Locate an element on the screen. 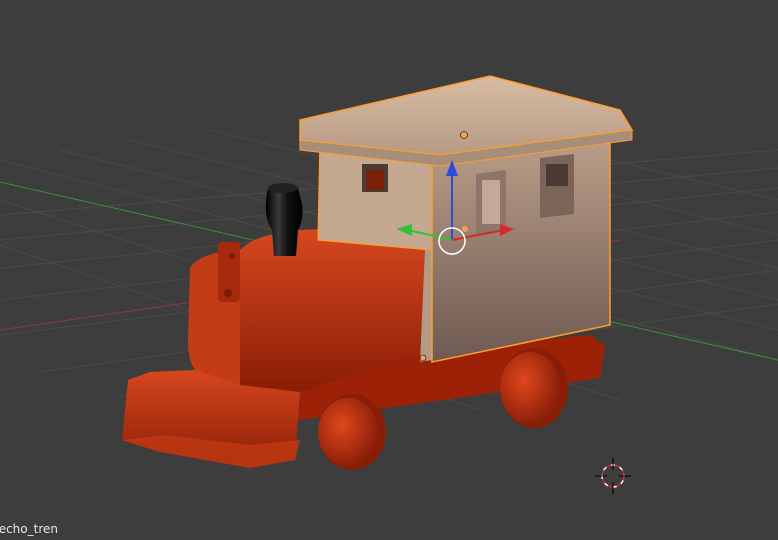  train-wheel-front is located at coordinates (352, 432).